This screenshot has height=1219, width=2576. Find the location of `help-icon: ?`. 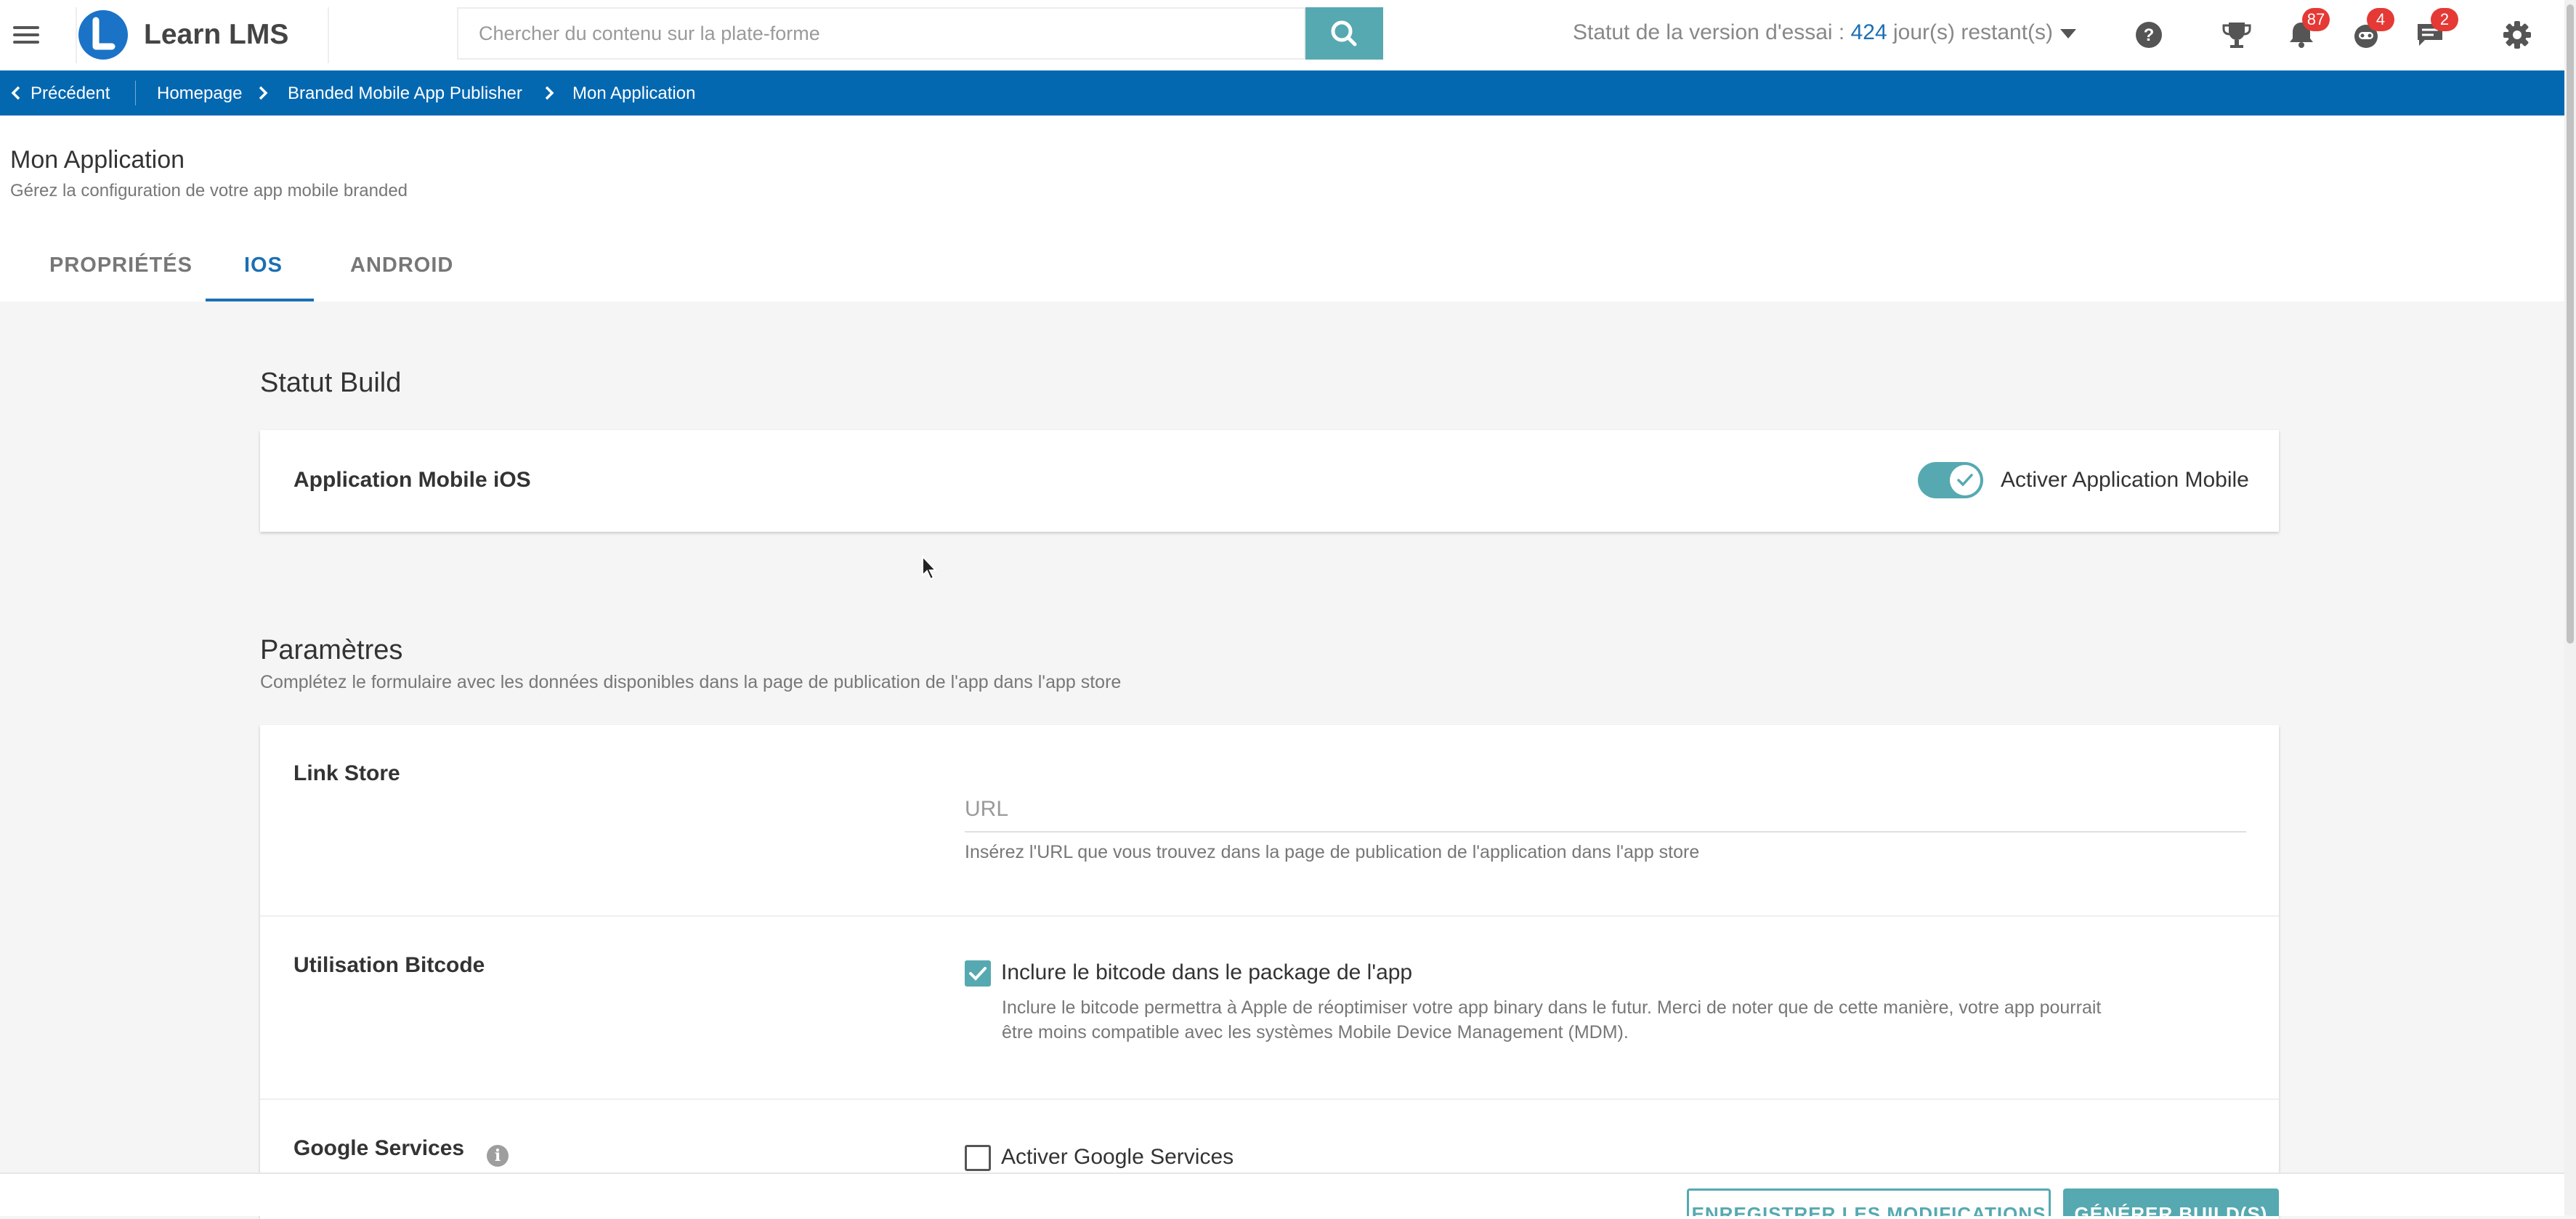

help-icon: ? is located at coordinates (2149, 35).